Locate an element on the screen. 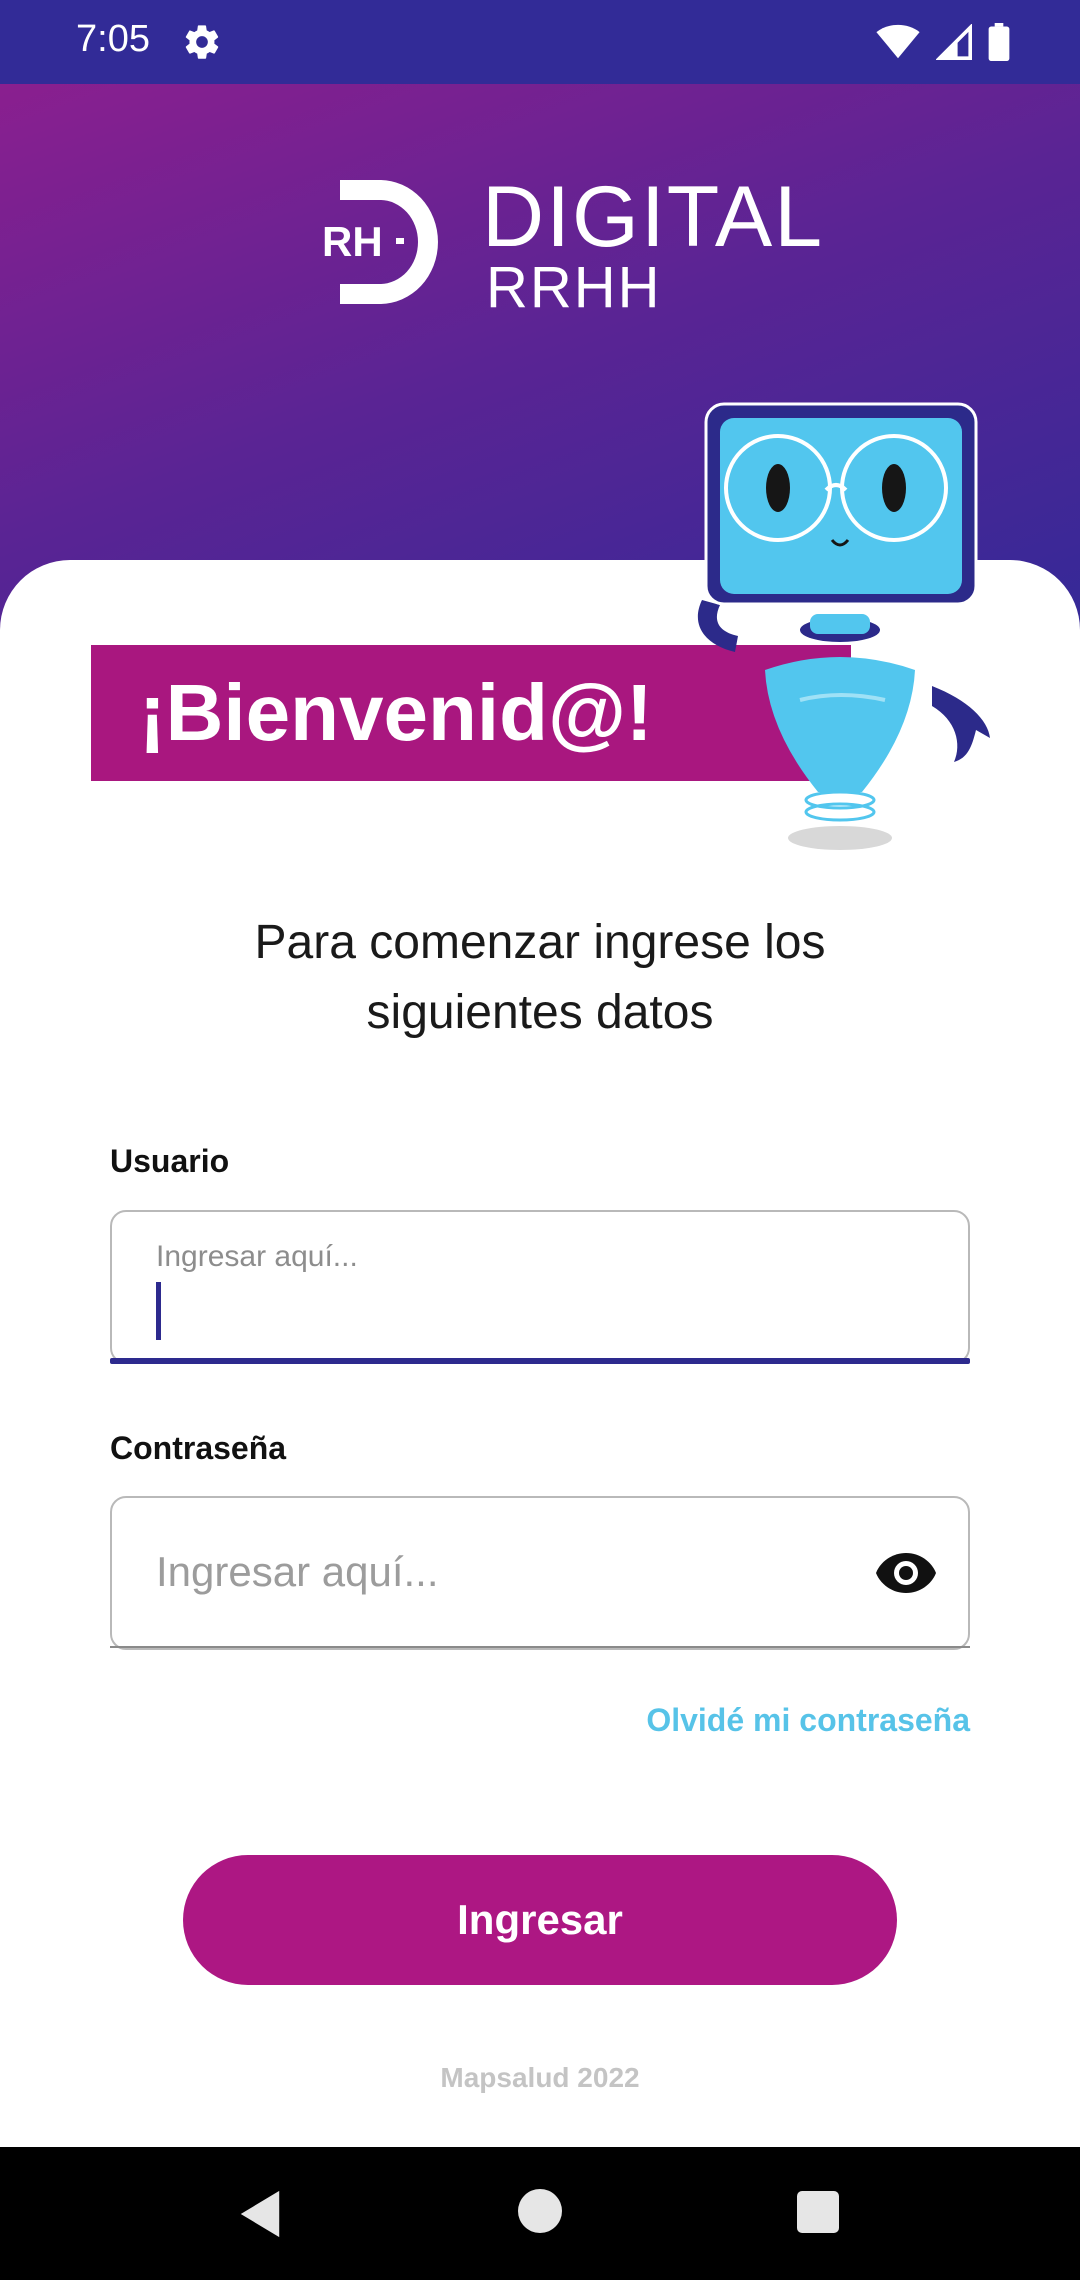  wifi-icon is located at coordinates (898, 41).